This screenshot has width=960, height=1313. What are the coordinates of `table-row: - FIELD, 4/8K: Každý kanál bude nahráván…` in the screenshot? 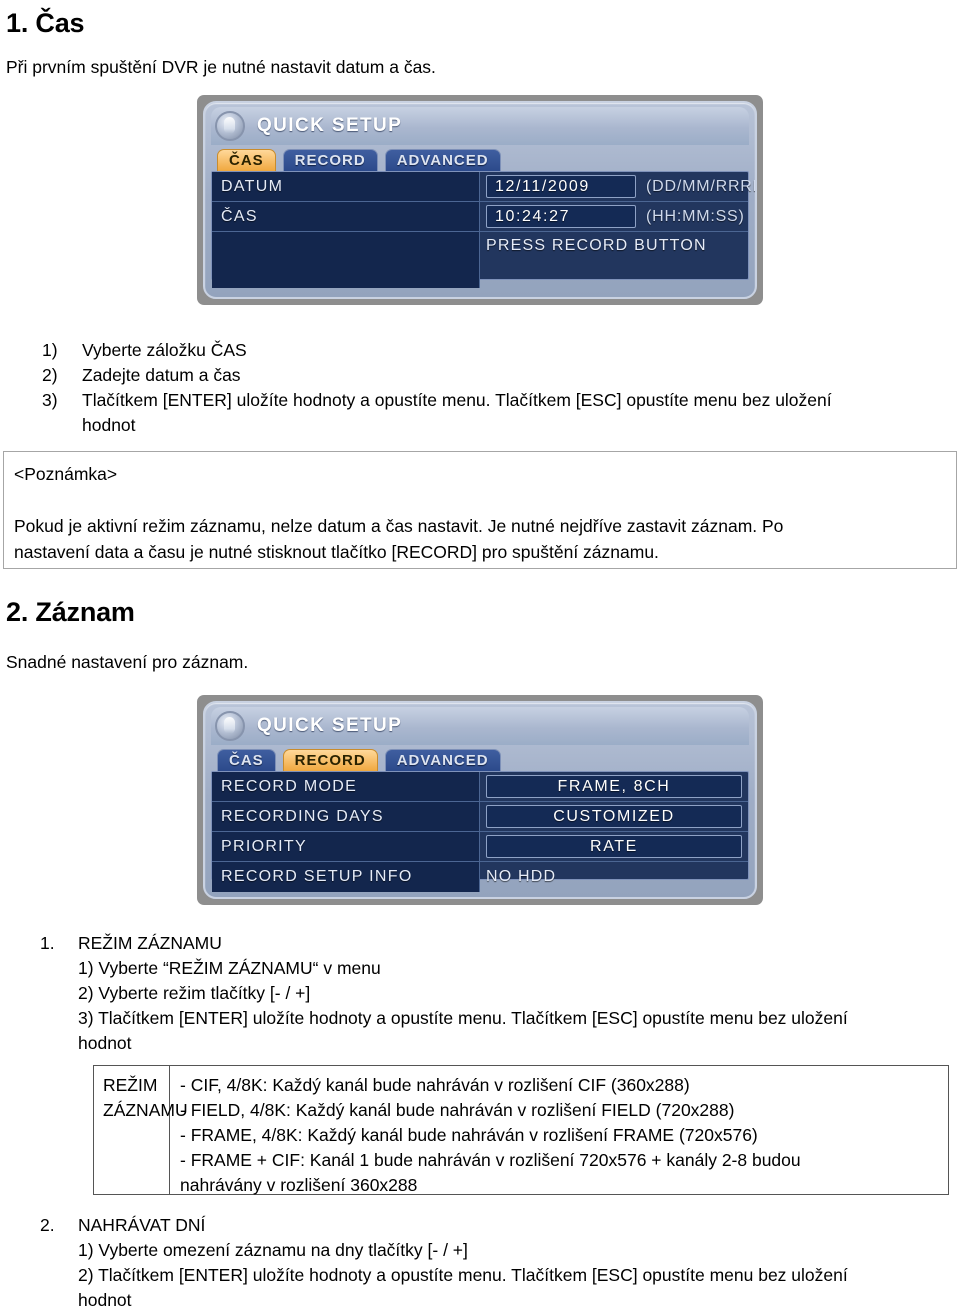 It's located at (457, 1110).